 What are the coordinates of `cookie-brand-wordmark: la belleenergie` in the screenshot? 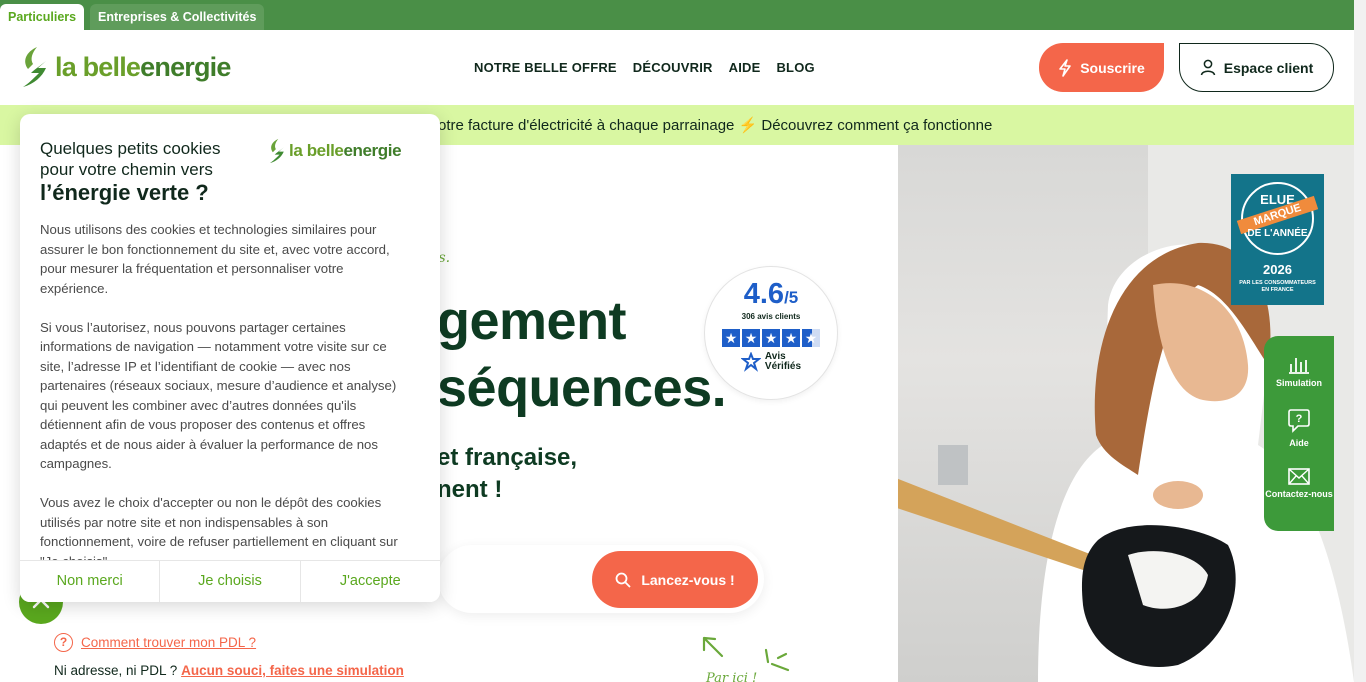 It's located at (345, 151).